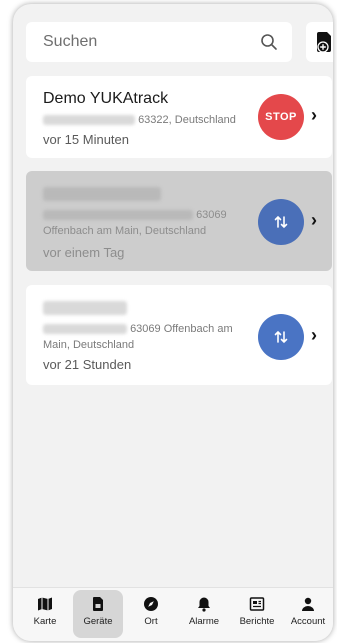 The height and width of the screenshot is (643, 337). What do you see at coordinates (70, 41) in the screenshot?
I see `search-placeholder: Suchen` at bounding box center [70, 41].